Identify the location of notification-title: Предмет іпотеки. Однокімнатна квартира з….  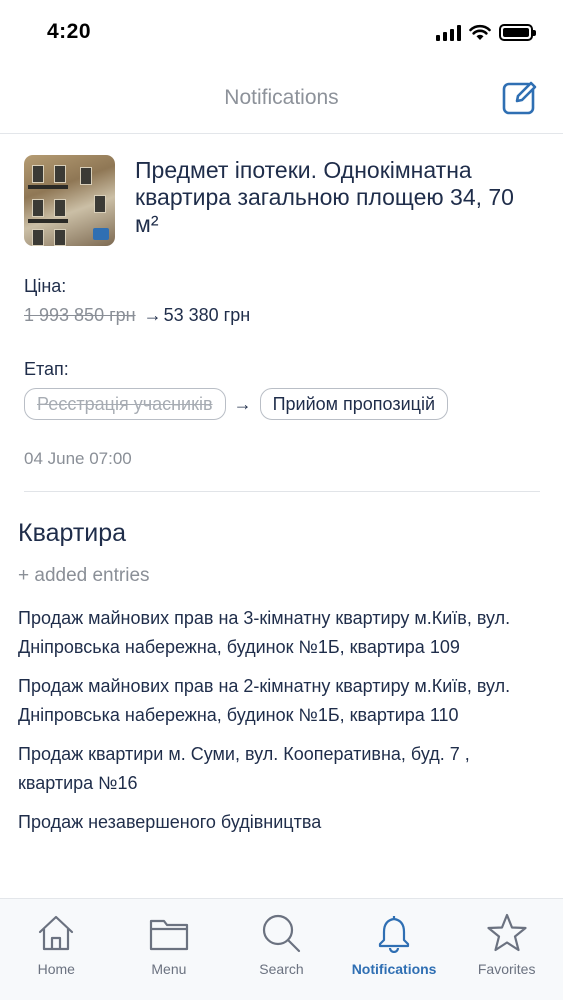
(324, 197).